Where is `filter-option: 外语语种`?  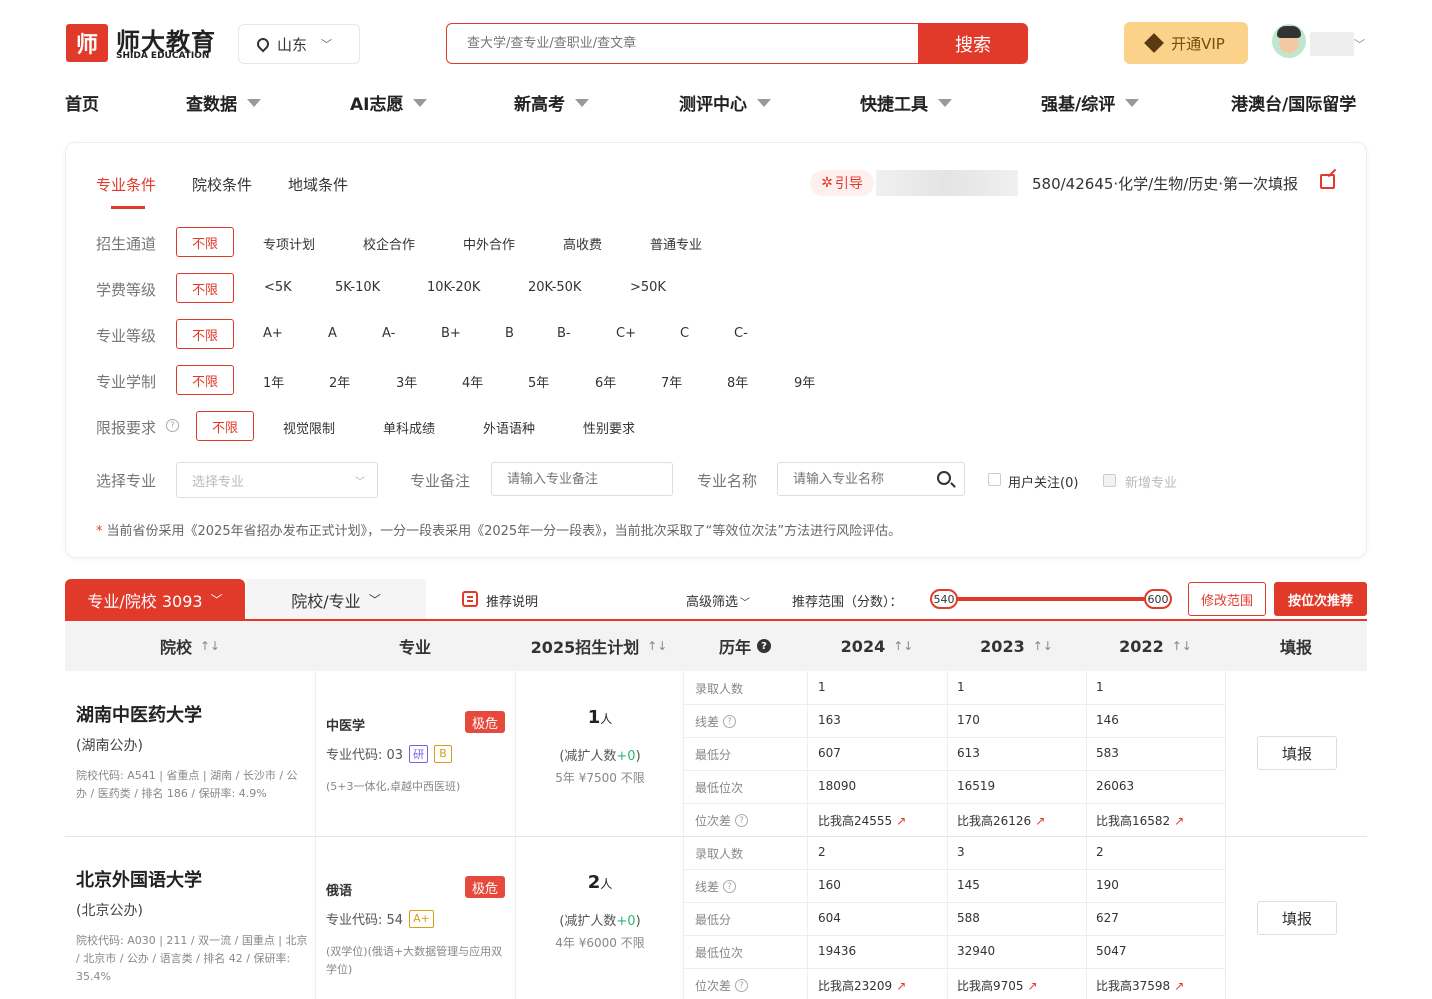 filter-option: 外语语种 is located at coordinates (509, 427).